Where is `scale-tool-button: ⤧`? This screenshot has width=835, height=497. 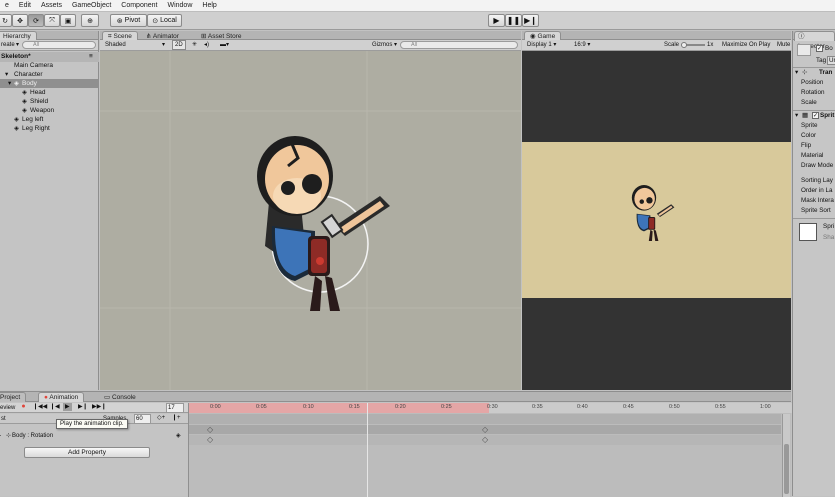 scale-tool-button: ⤧ is located at coordinates (52, 20).